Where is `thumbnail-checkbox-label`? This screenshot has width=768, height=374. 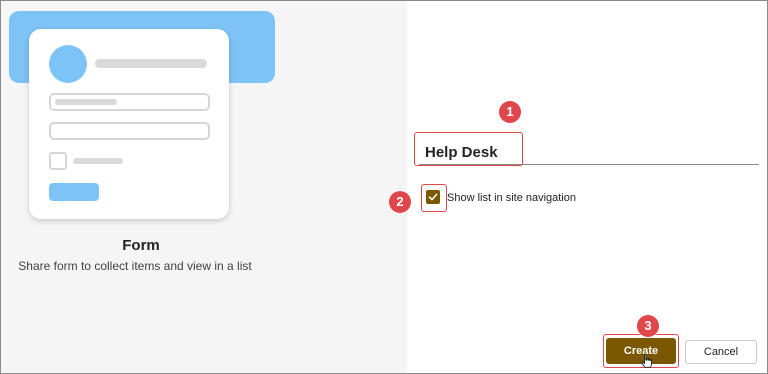 thumbnail-checkbox-label is located at coordinates (98, 161).